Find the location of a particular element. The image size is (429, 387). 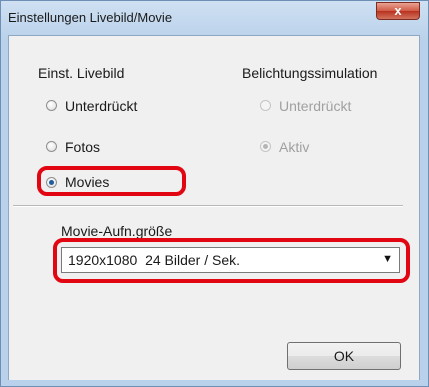

exposure-sim-heading: Belichtungssimulation is located at coordinates (310, 73).